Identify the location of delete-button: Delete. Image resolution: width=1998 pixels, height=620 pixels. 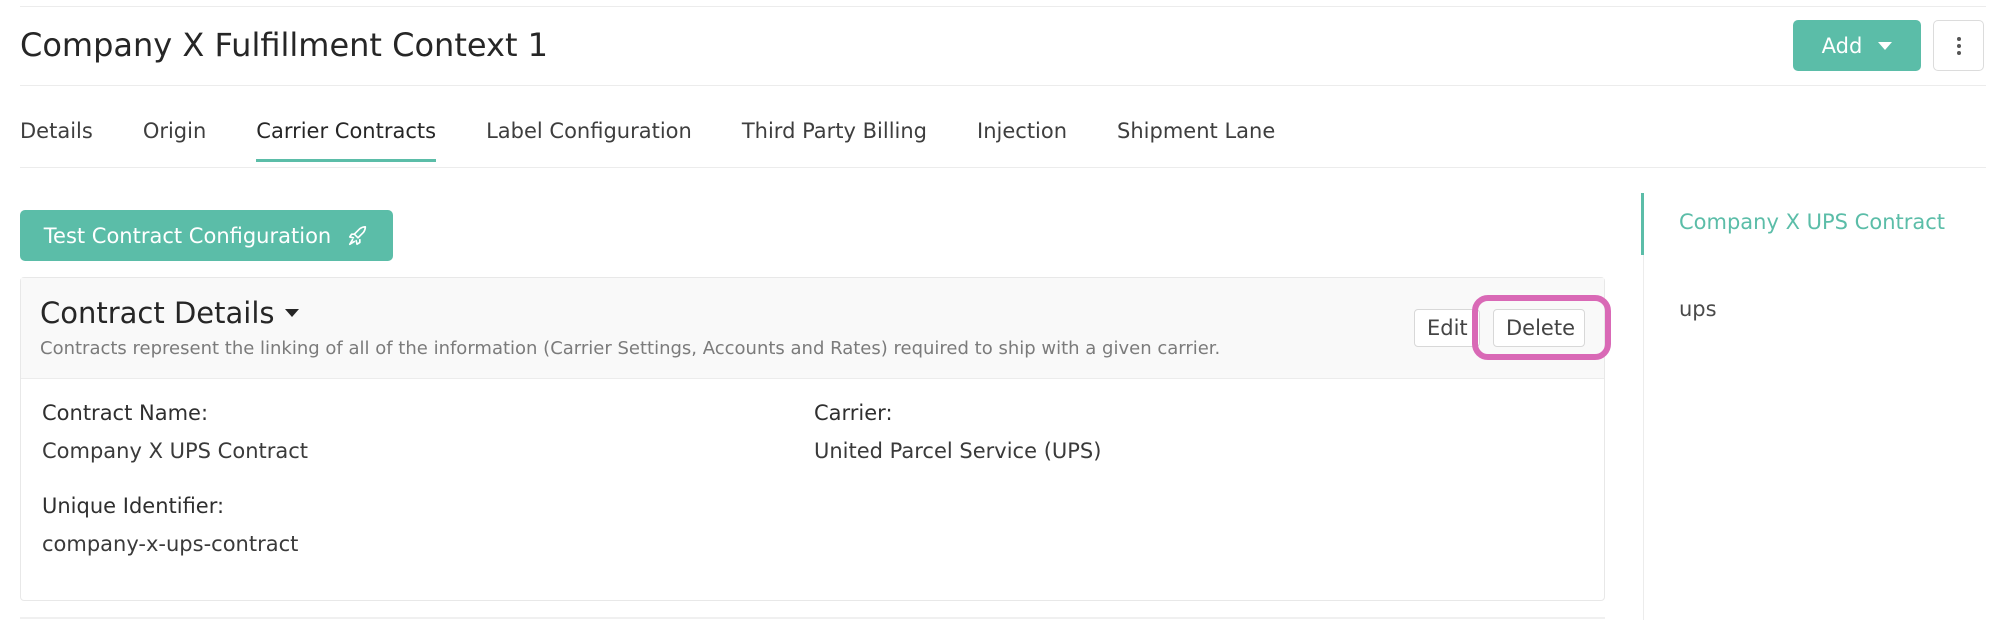
(1539, 328).